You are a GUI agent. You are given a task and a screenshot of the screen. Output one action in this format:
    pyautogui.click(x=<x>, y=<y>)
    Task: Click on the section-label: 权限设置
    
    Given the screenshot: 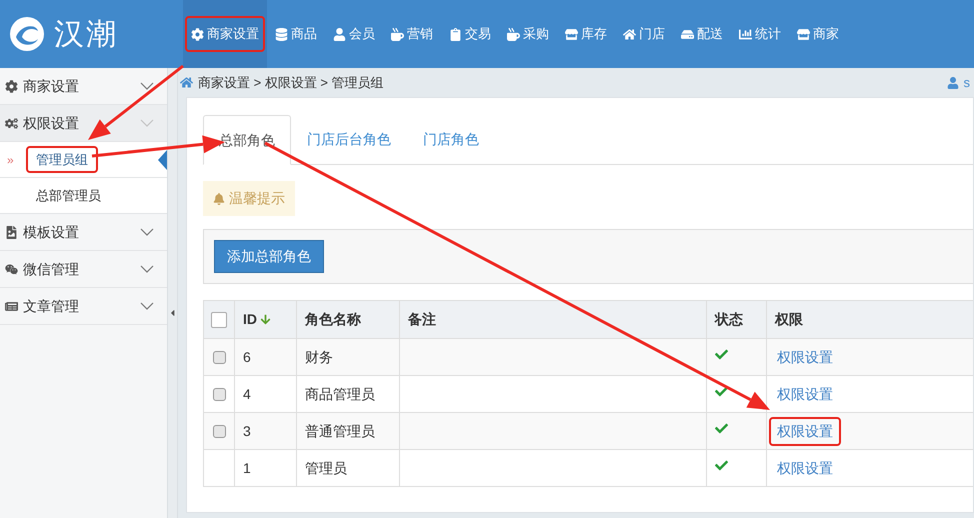 What is the action you would take?
    pyautogui.click(x=51, y=123)
    